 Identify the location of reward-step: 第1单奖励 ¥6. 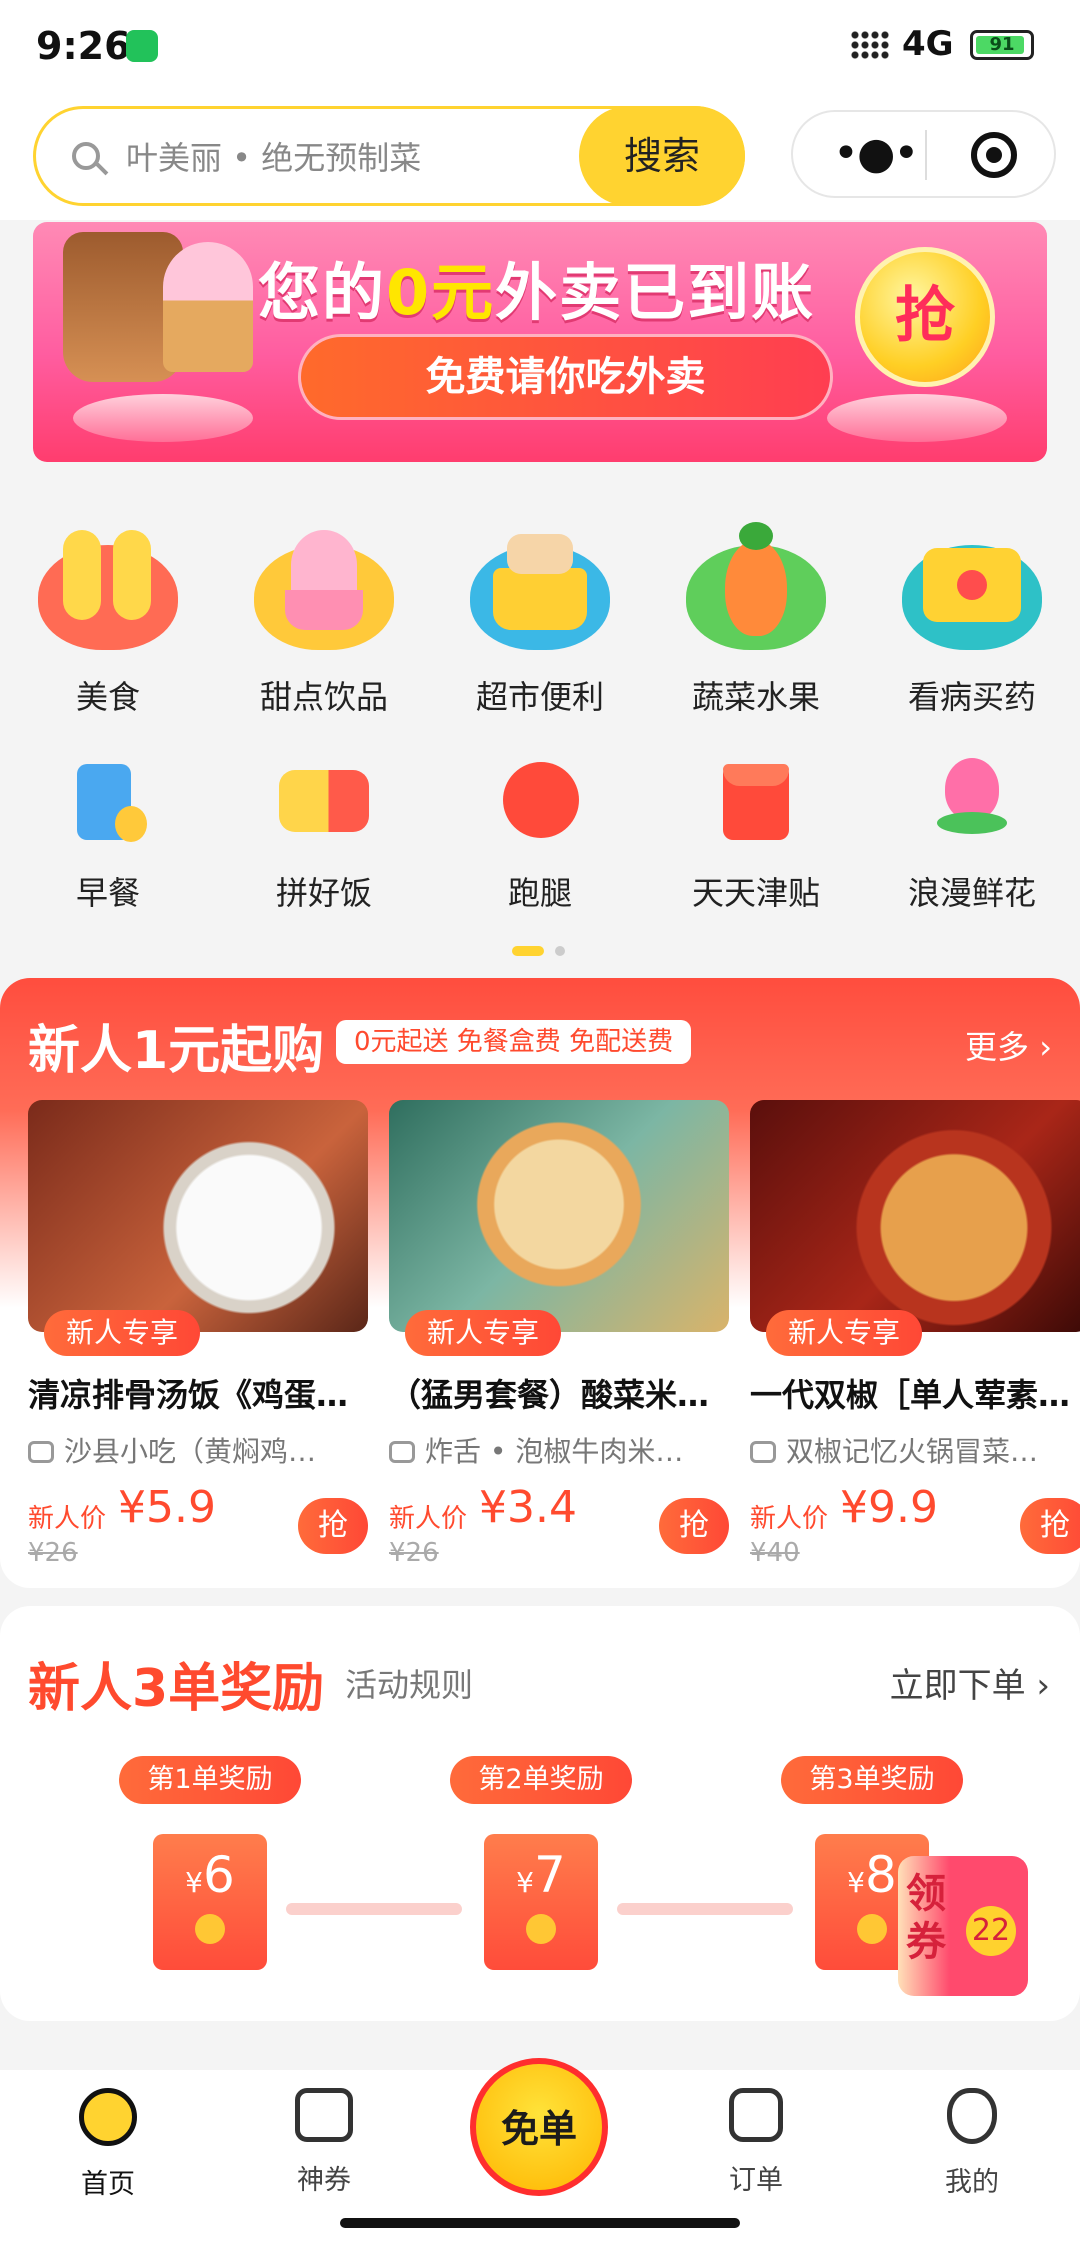
(210, 1863).